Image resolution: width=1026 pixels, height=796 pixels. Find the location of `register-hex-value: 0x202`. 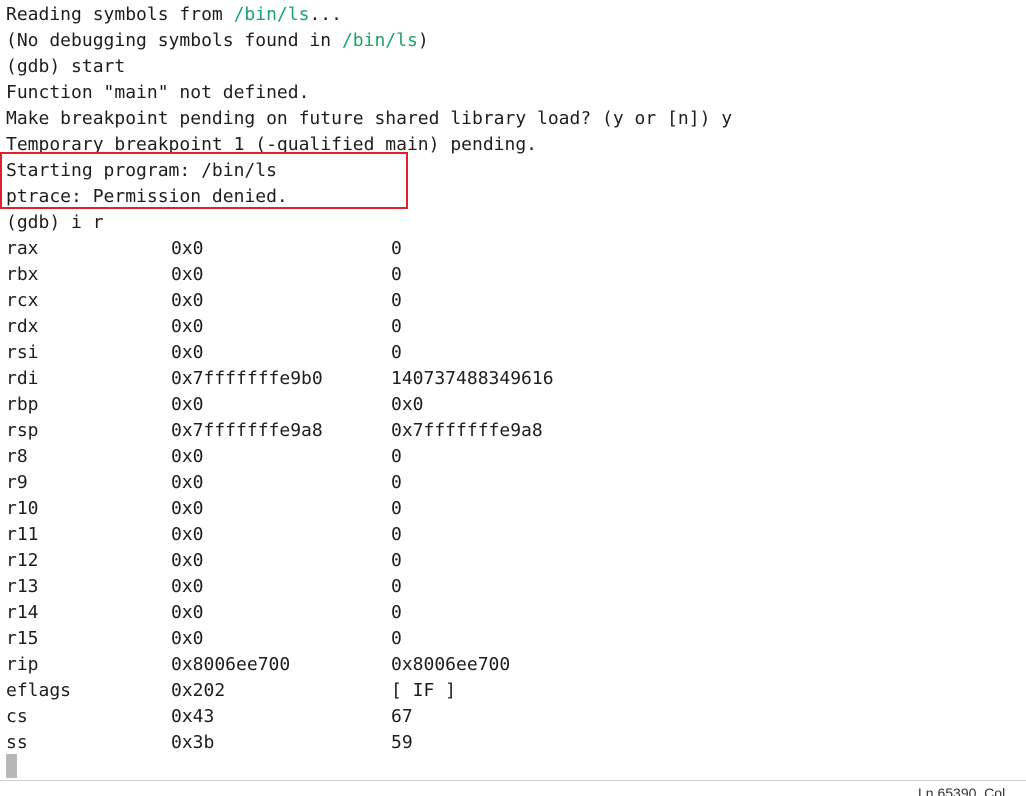

register-hex-value: 0x202 is located at coordinates (198, 690).